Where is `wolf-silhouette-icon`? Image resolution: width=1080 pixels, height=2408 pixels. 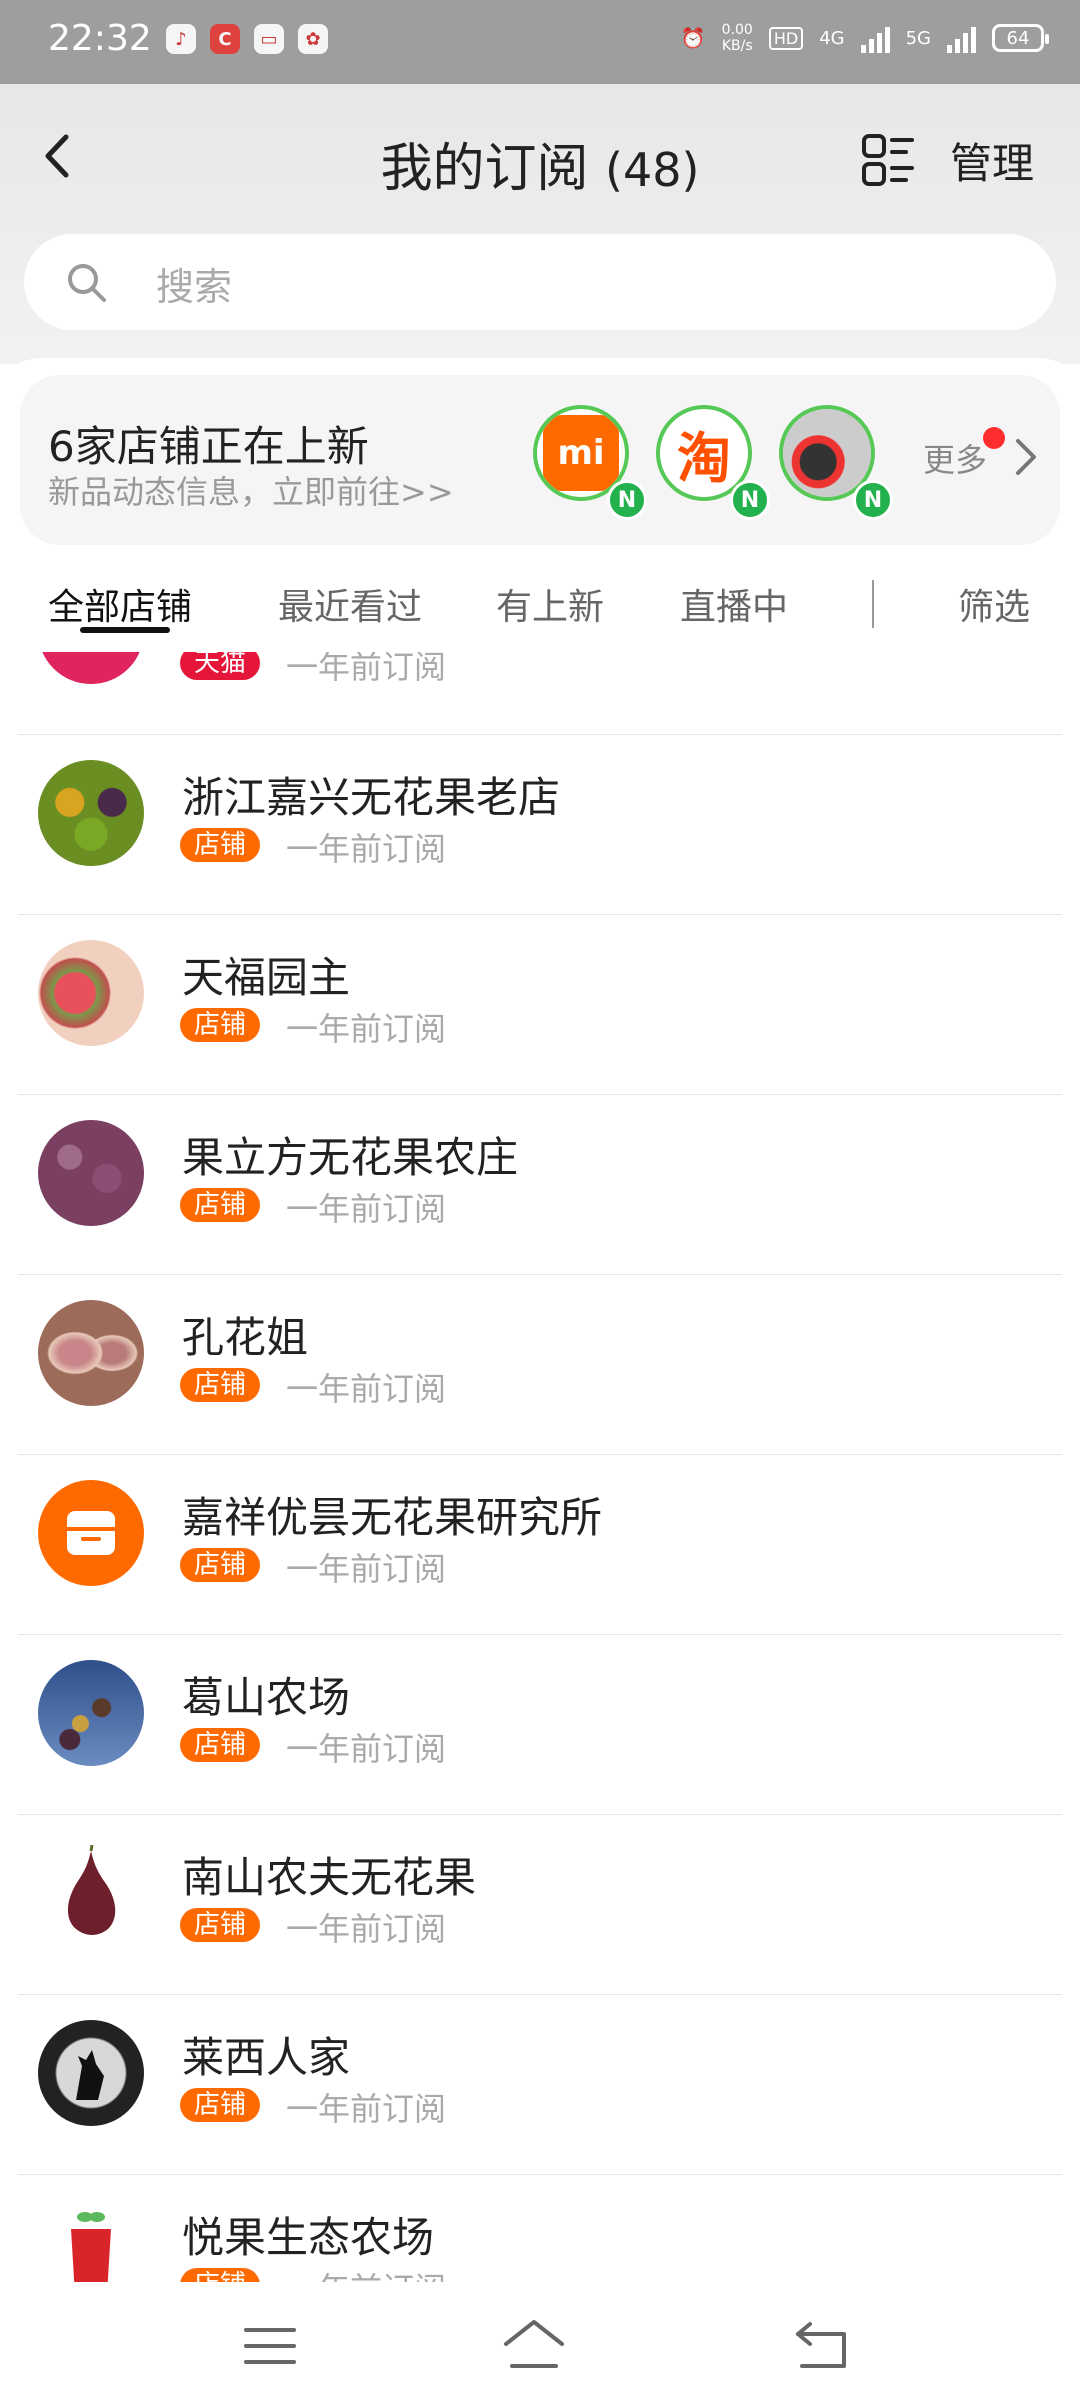 wolf-silhouette-icon is located at coordinates (90, 2075).